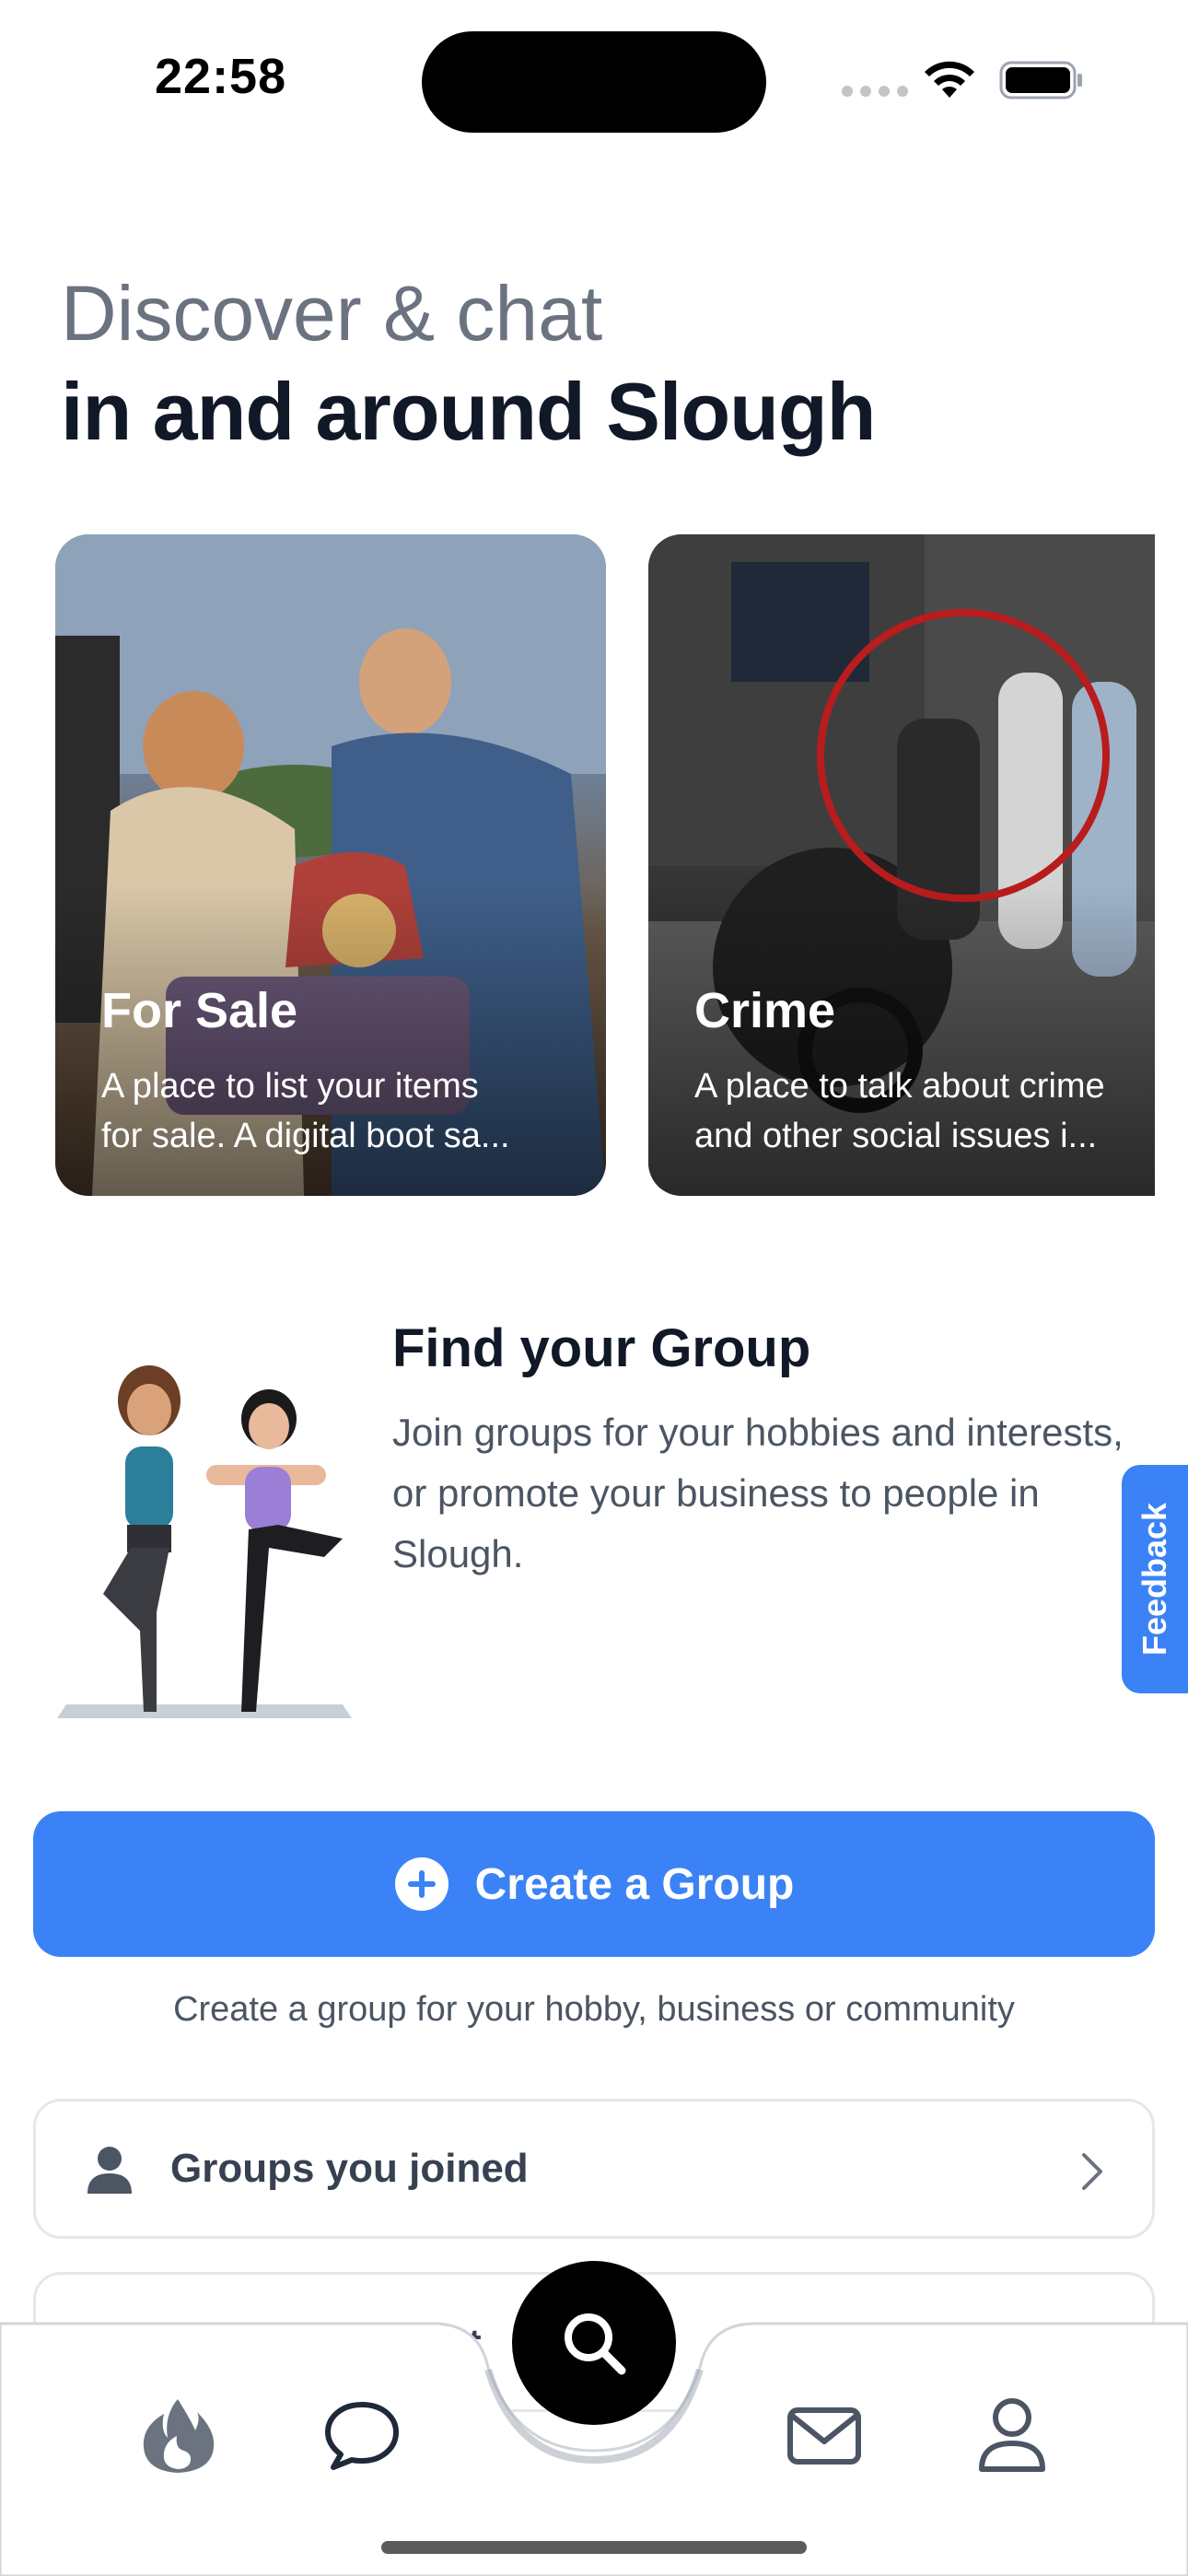  I want to click on mail-icon, so click(824, 2436).